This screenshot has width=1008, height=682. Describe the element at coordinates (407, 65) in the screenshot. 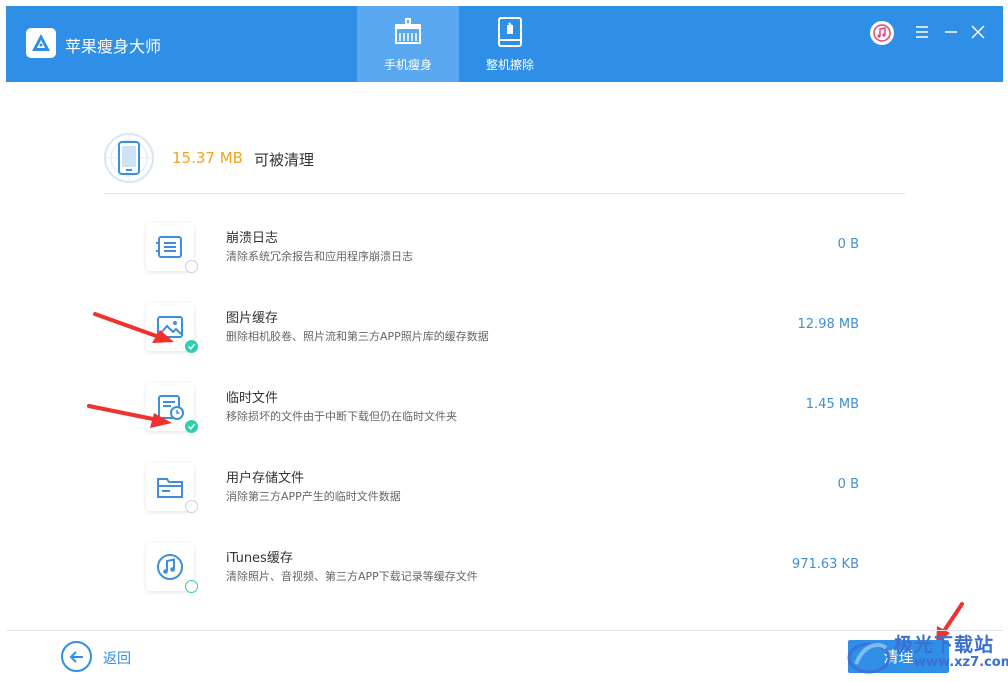

I see `tab-label: 手机瘦身` at that location.